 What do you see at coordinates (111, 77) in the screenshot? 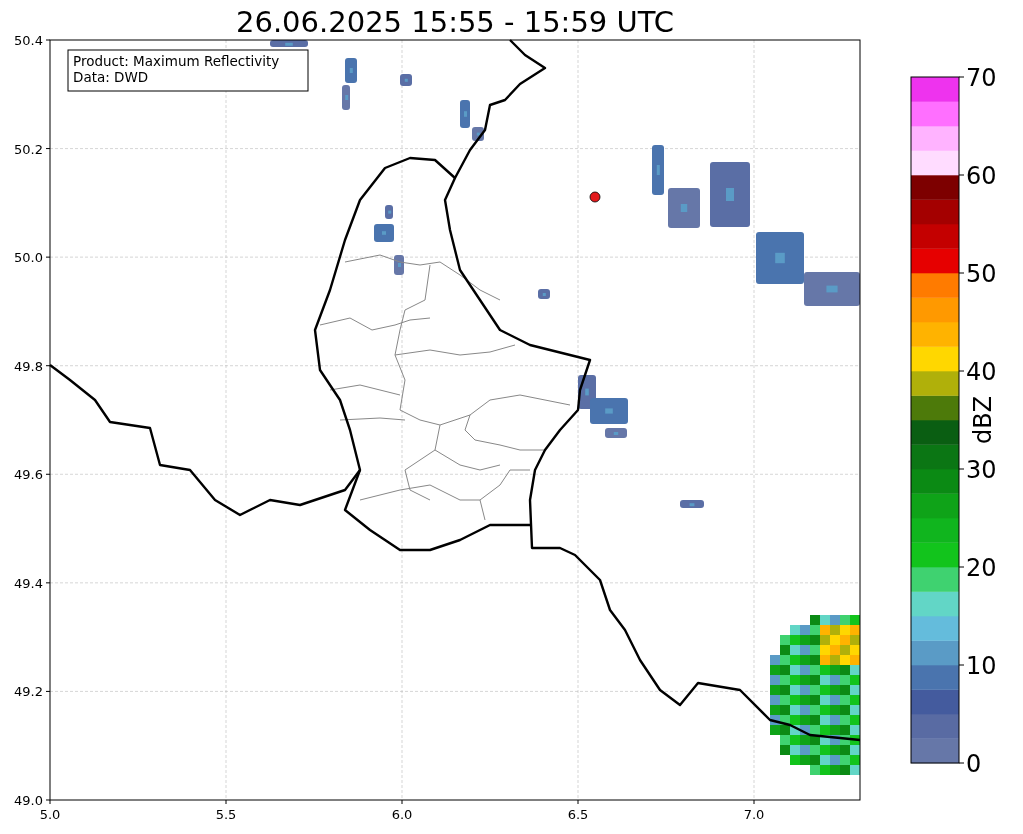
I see `info-text: Data: DWD` at bounding box center [111, 77].